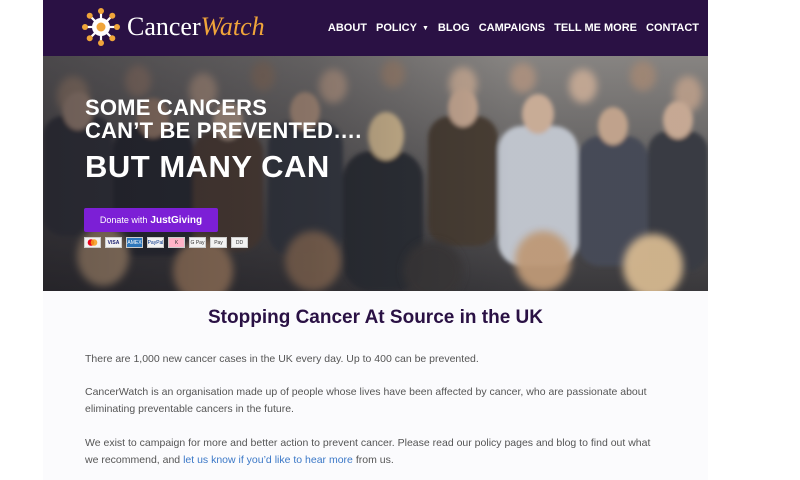  I want to click on nav-blog-label: BLOG, so click(453, 28).